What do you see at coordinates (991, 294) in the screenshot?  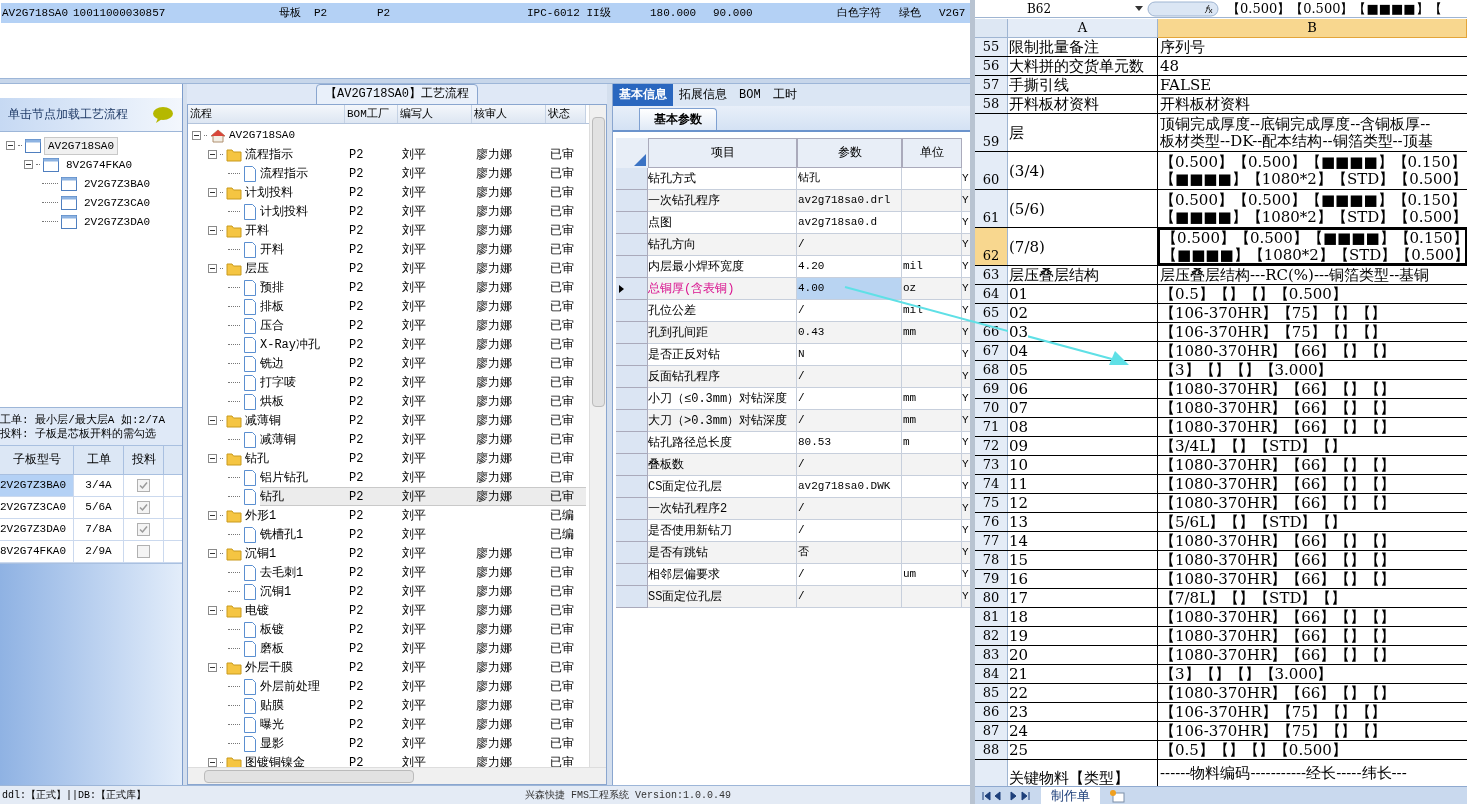 I see `row-header: 64` at bounding box center [991, 294].